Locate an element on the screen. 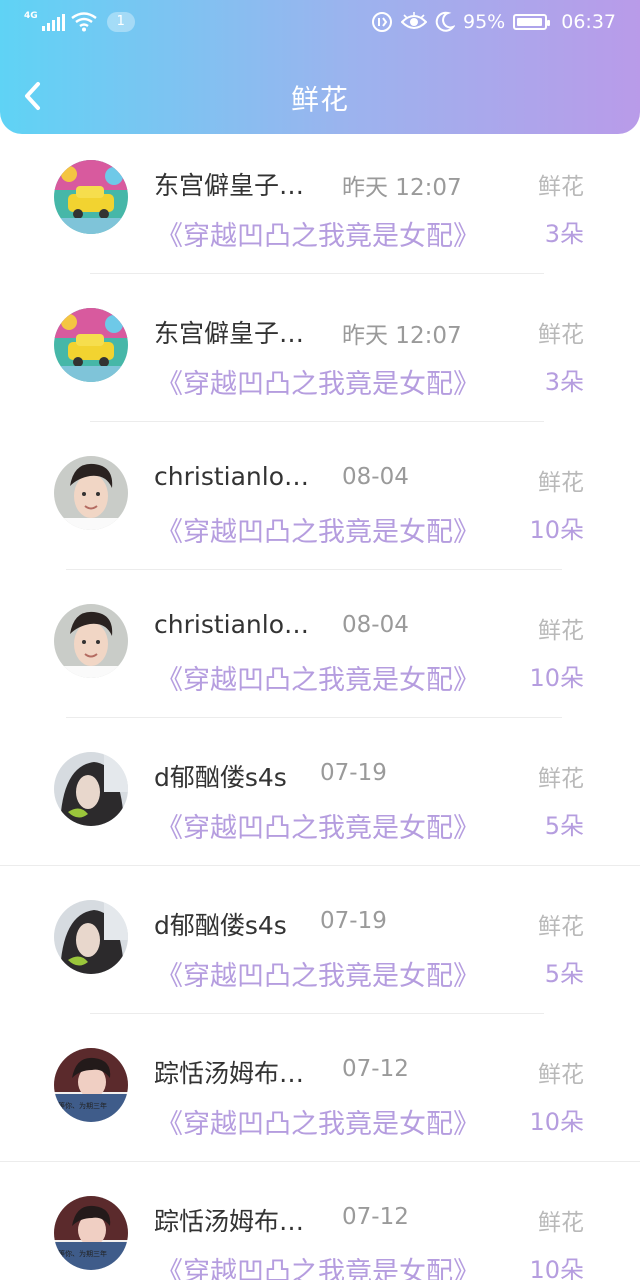  page-title: 鲜花 is located at coordinates (319, 99).